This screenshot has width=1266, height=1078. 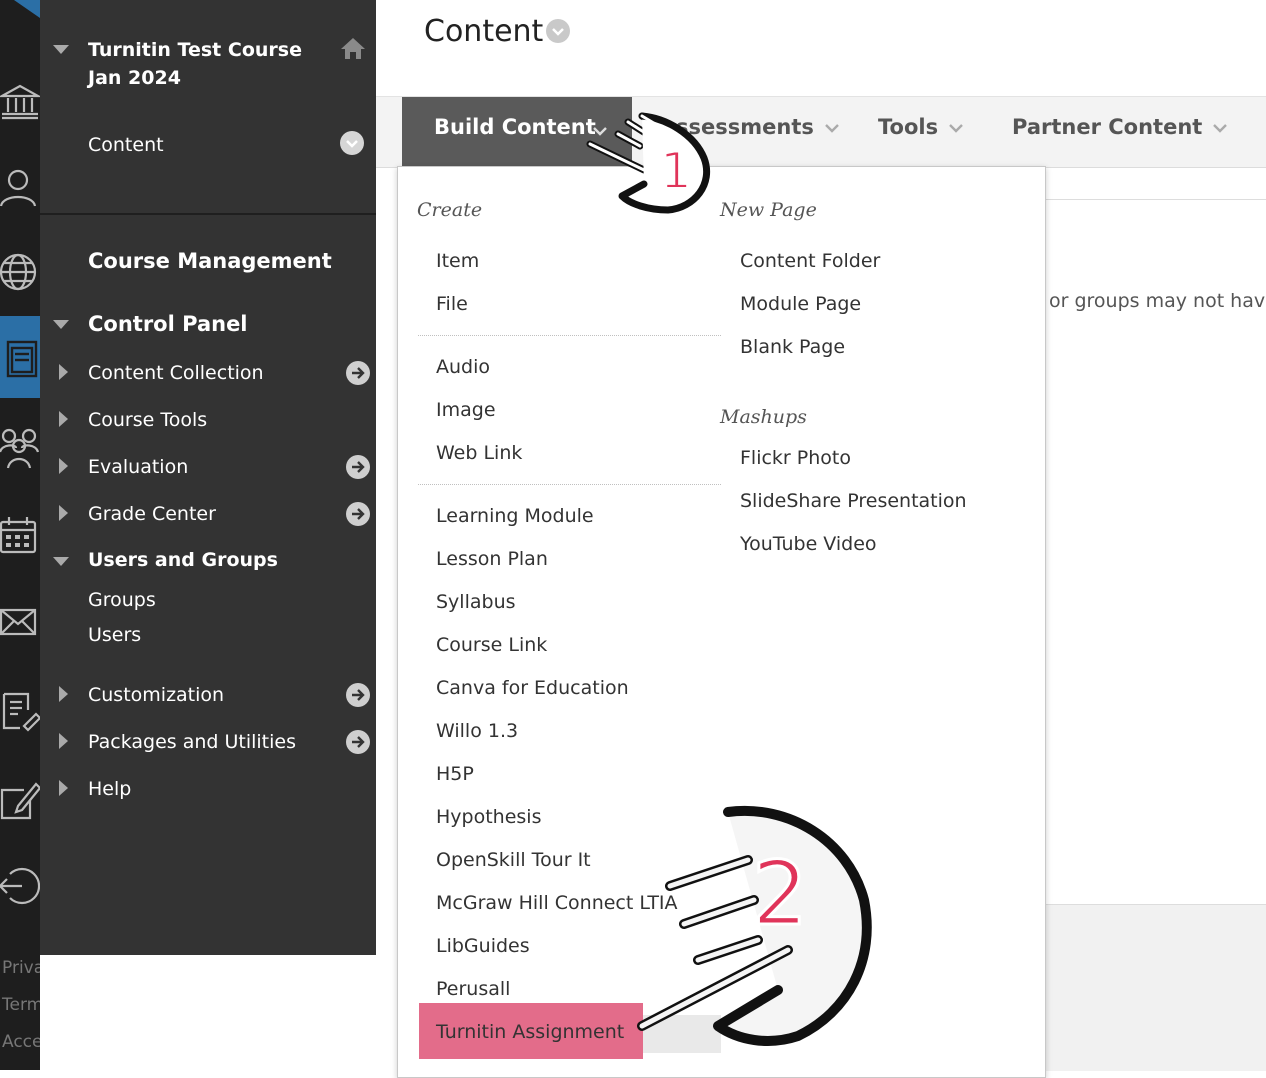 I want to click on grades-icon, so click(x=20, y=706).